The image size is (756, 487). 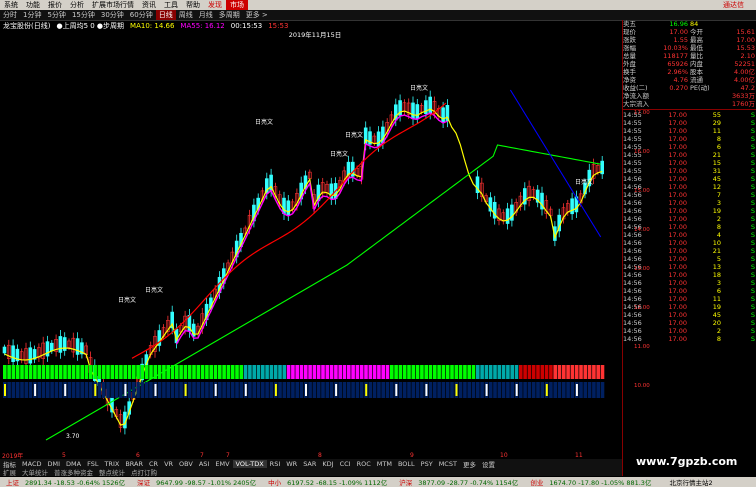 I want to click on index-quote: 中小 6197.52 -68.15 -1.09% 1112亿, so click(x=327, y=482).